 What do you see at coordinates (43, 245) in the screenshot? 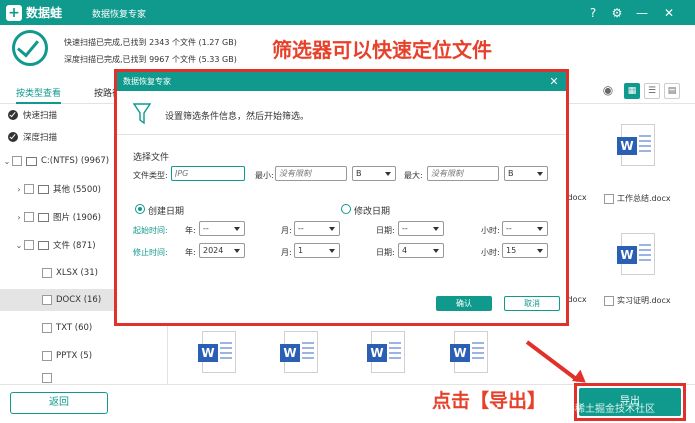
I see `document-folder-icon` at bounding box center [43, 245].